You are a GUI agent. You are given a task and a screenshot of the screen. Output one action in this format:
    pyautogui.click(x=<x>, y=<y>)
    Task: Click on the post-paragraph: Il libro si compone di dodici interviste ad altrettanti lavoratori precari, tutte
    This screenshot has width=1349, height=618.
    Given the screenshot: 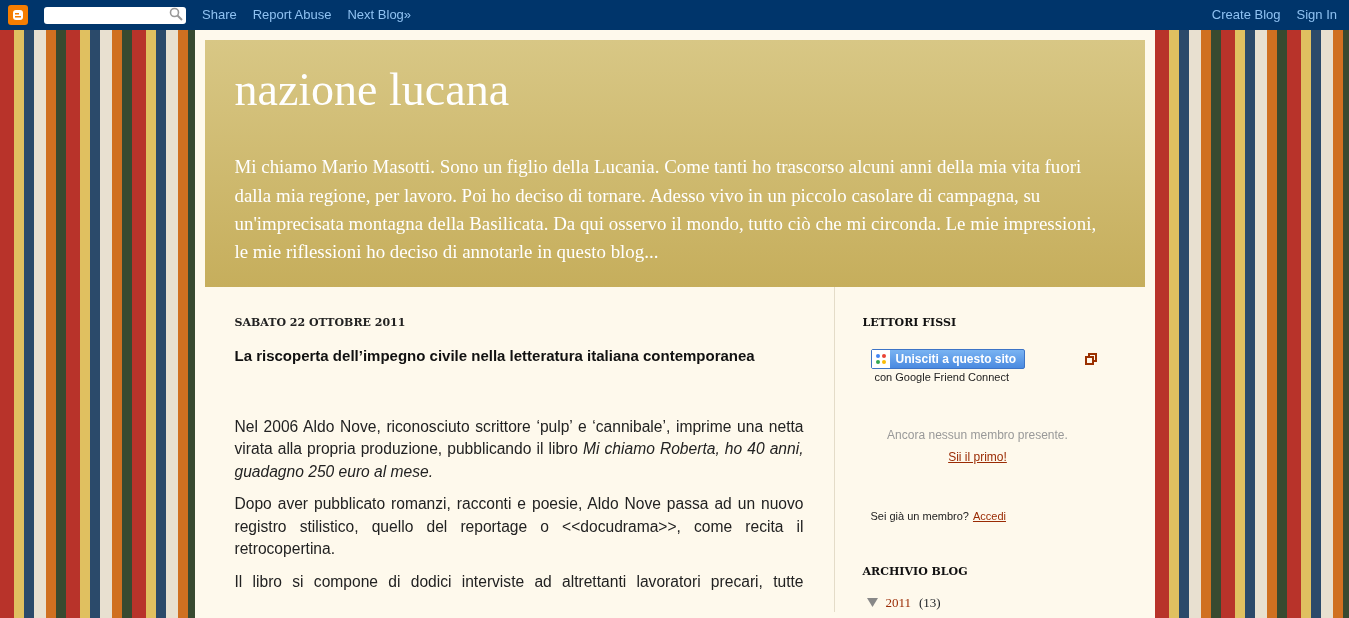 What is the action you would take?
    pyautogui.click(x=519, y=581)
    